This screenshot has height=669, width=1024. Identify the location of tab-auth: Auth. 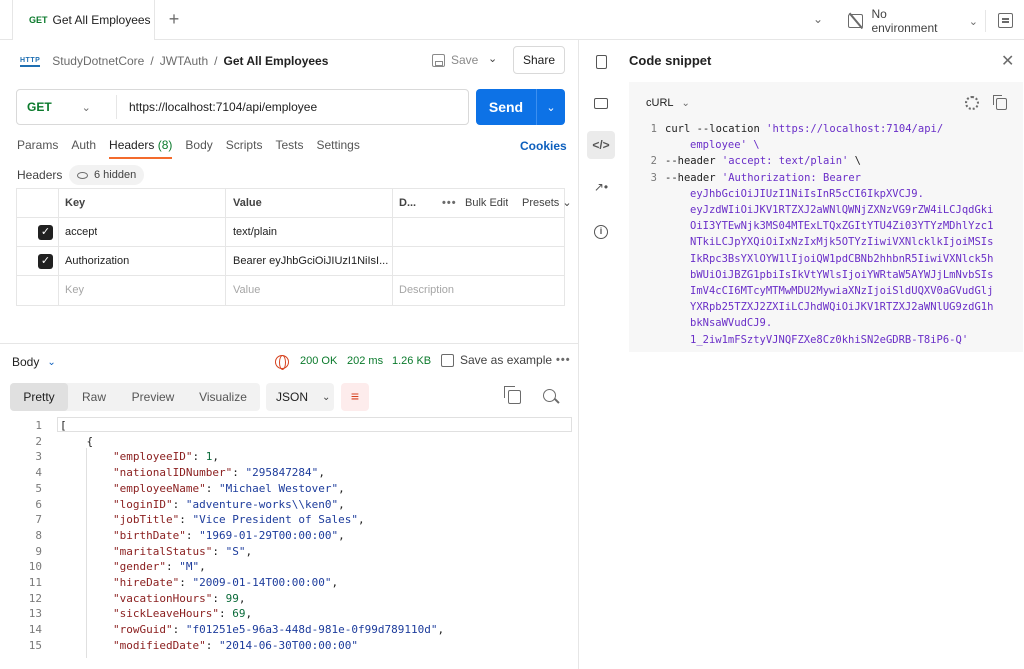
(83, 148).